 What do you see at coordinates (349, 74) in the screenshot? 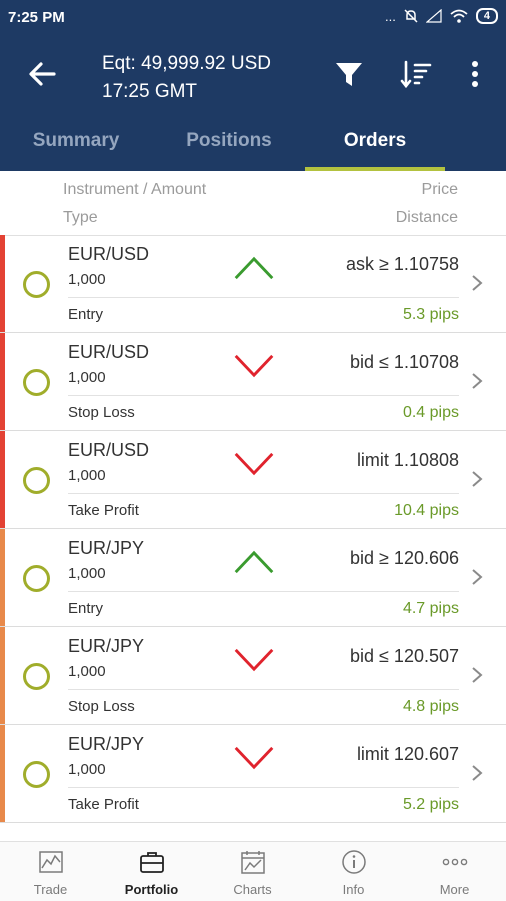
I see `filter-icon` at bounding box center [349, 74].